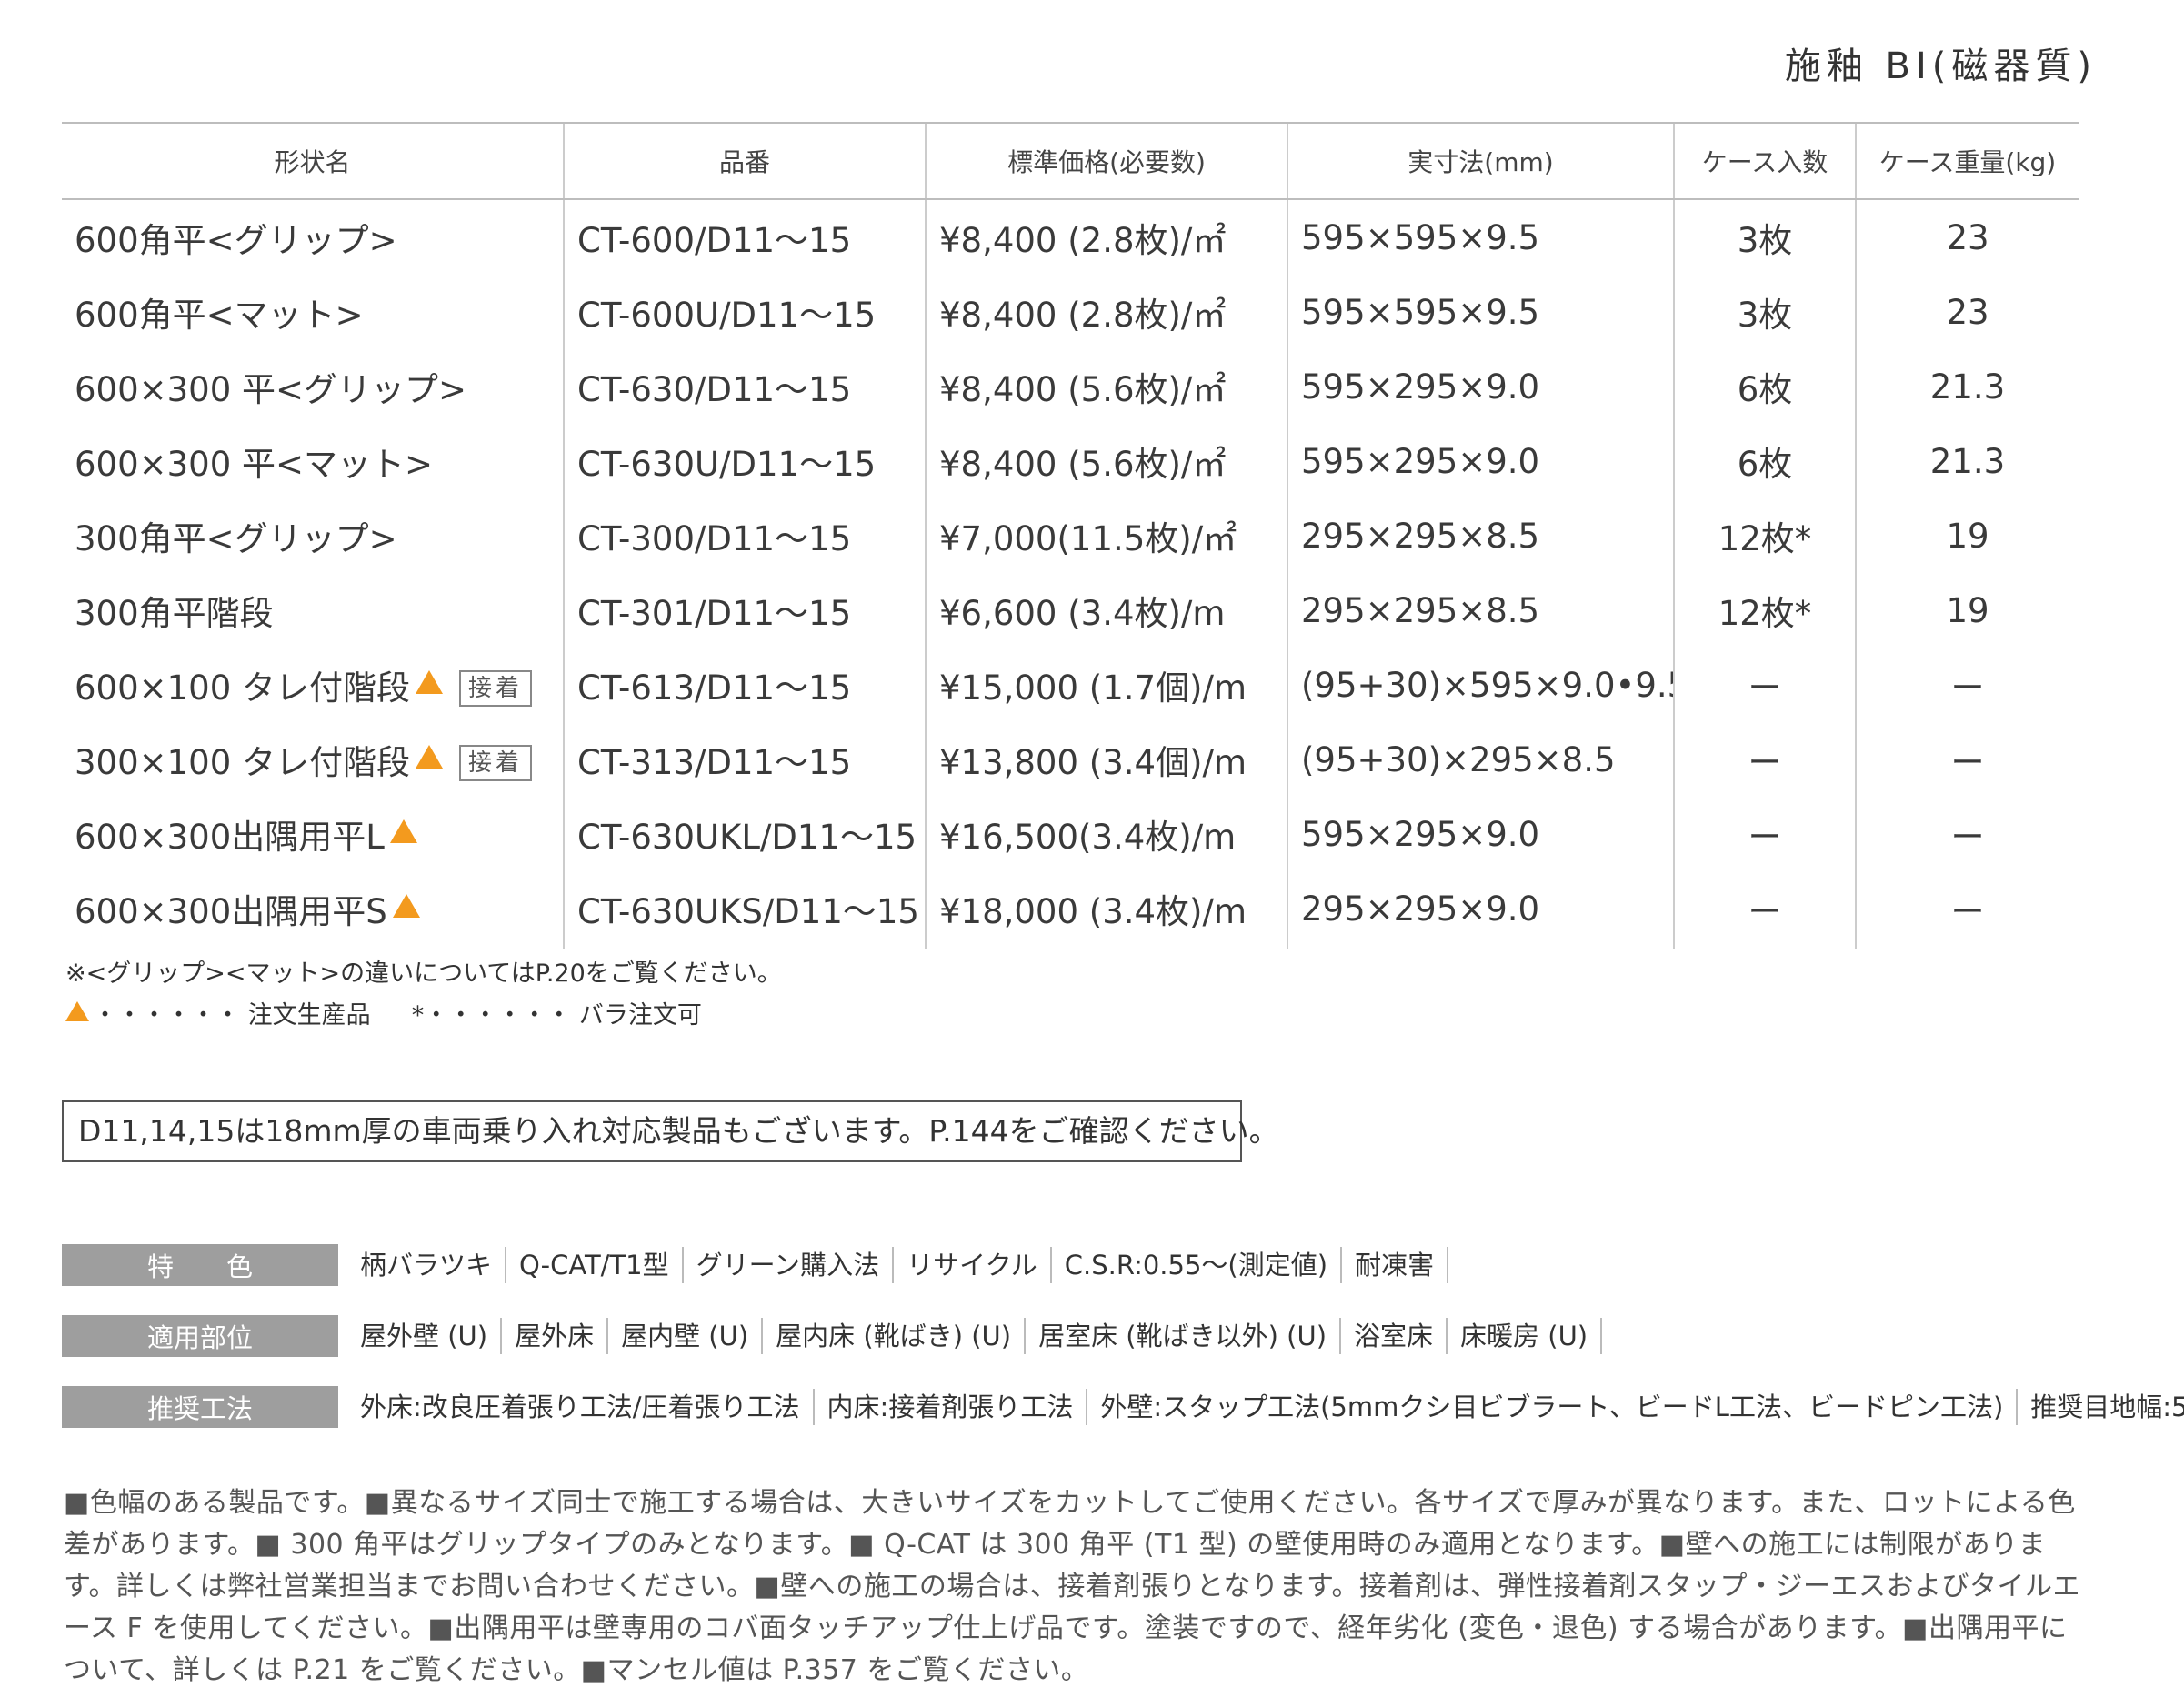  Describe the element at coordinates (230, 837) in the screenshot. I see `shape-name-text: 600×300出隅用平L` at that location.